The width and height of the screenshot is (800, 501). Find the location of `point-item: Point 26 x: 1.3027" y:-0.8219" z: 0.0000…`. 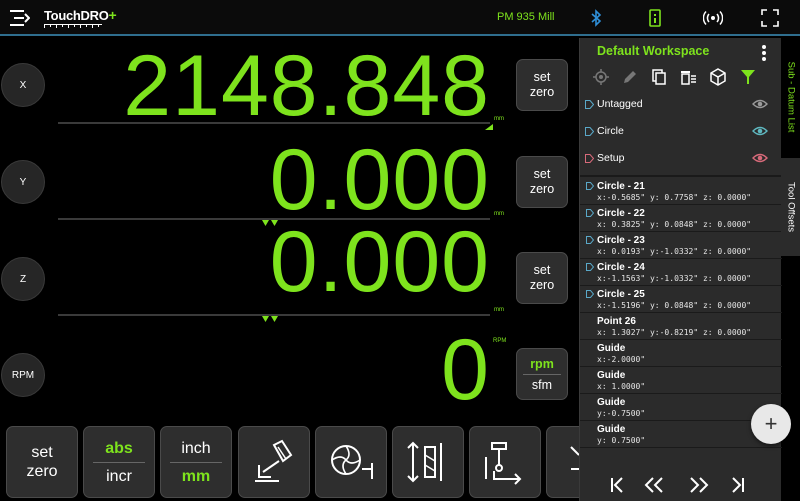

point-item: Point 26 x: 1.3027" y:-0.8219" z: 0.0000… is located at coordinates (681, 326).